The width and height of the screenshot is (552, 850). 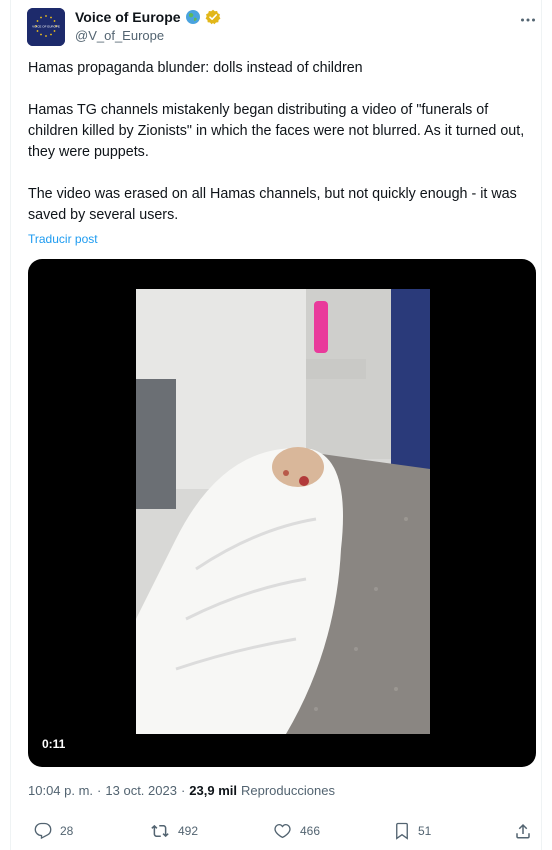 I want to click on like-icon, so click(x=282, y=831).